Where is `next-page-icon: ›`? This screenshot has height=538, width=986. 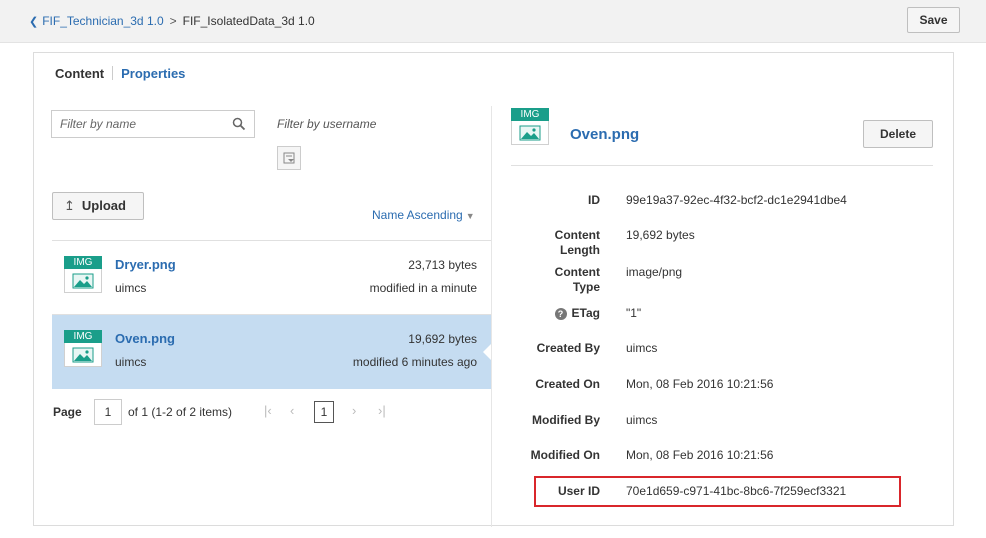
next-page-icon: › is located at coordinates (354, 410).